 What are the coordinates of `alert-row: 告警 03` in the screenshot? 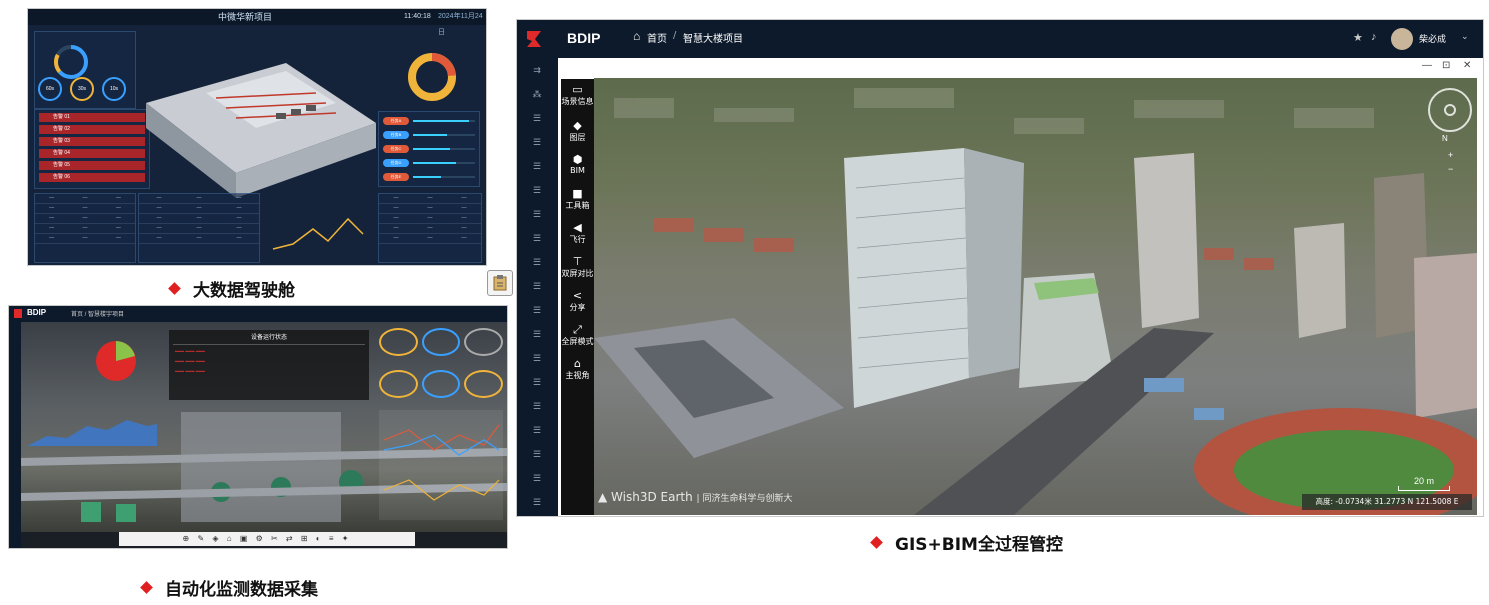 It's located at (92, 141).